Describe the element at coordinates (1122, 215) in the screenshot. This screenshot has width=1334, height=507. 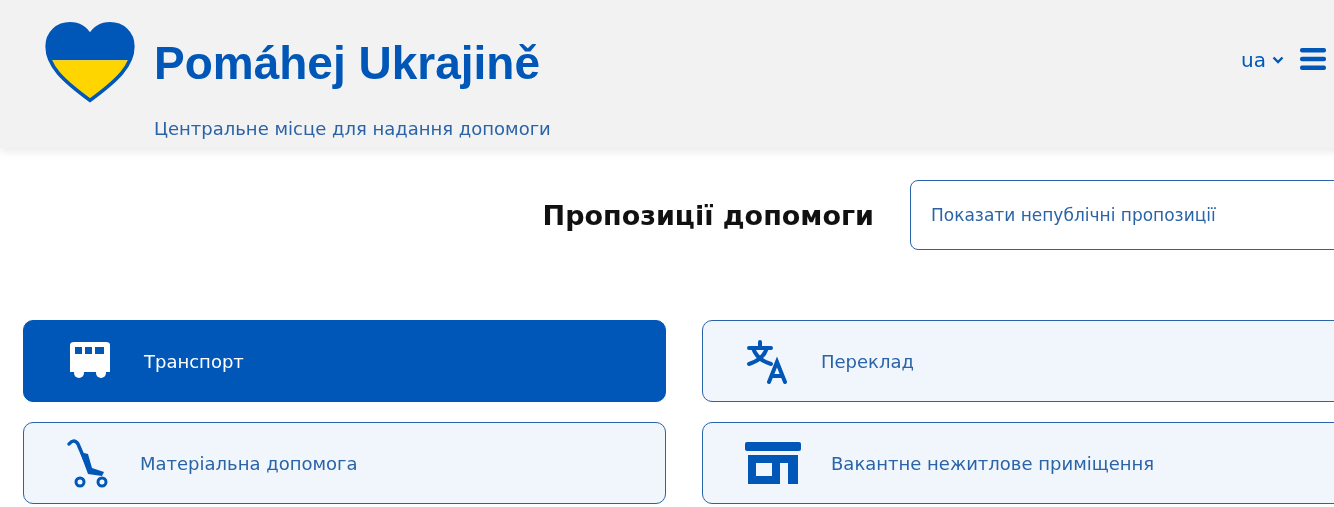
I see `show-nonpublic-button: Показати непублічні пропозиції` at that location.